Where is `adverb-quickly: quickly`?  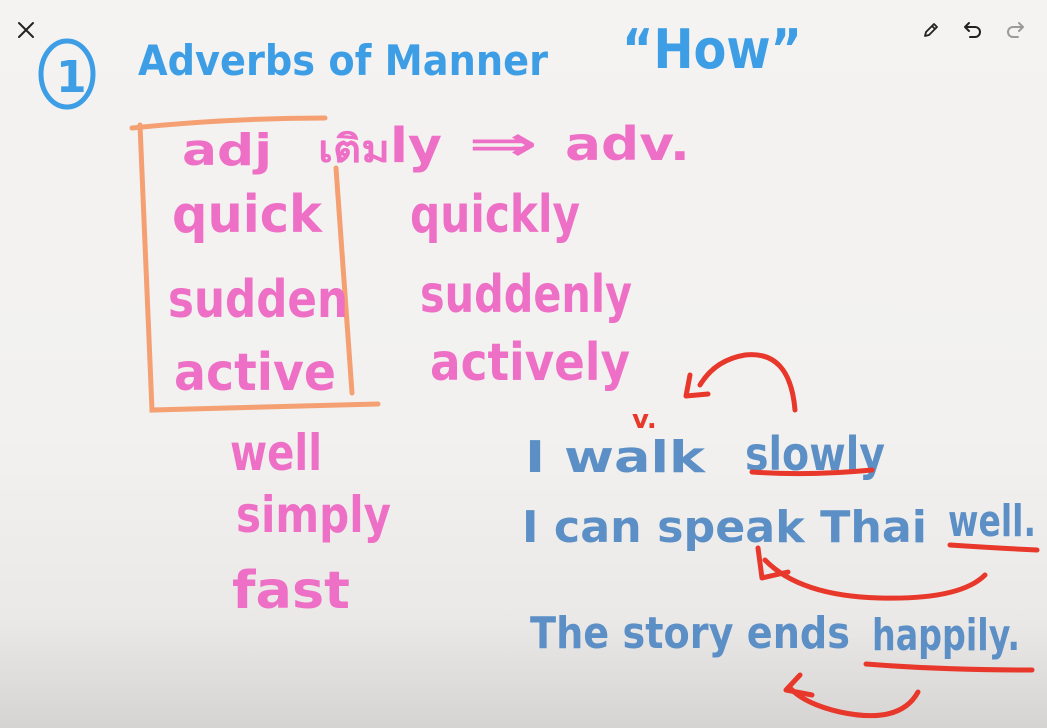 adverb-quickly: quickly is located at coordinates (495, 215).